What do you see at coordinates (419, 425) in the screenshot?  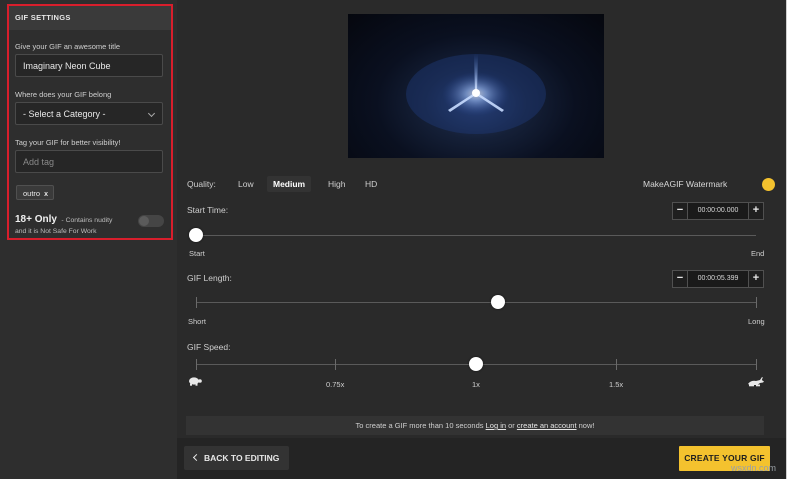 I see `info-prefix: To create a GIF more than 10 seconds` at bounding box center [419, 425].